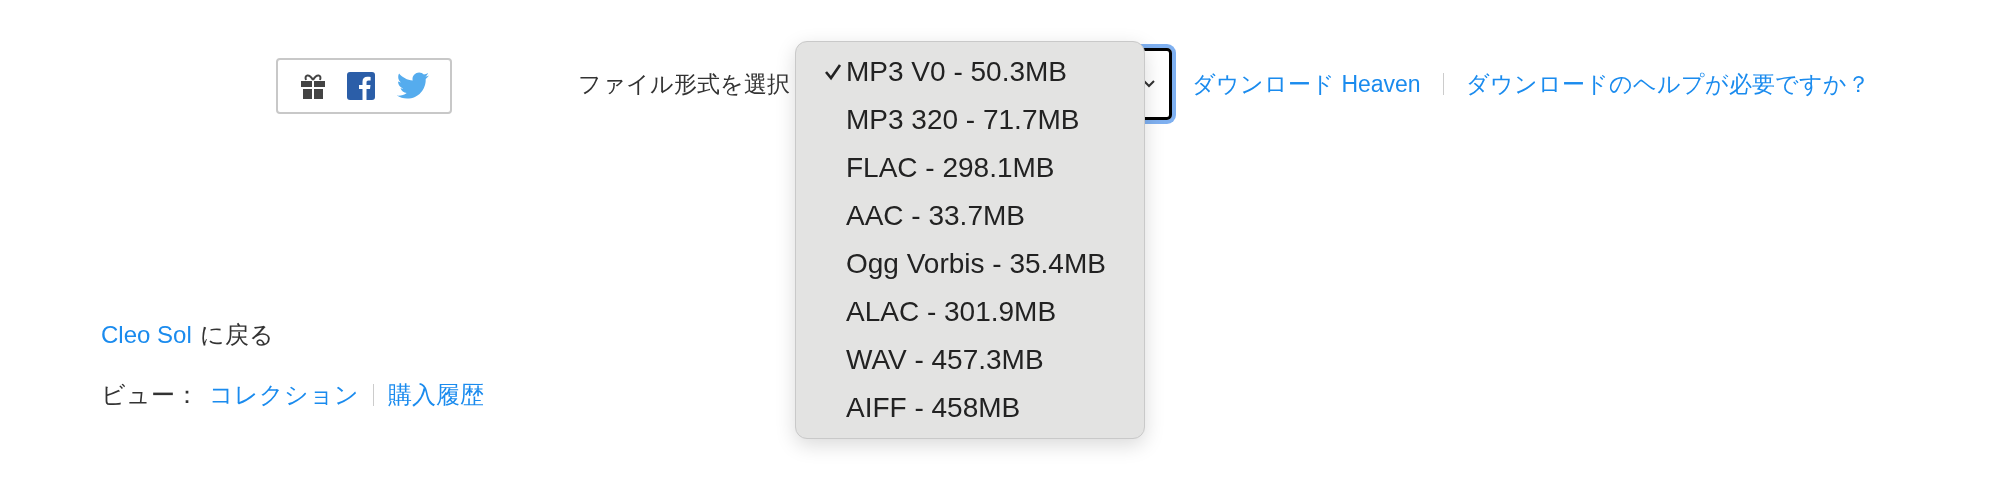 The height and width of the screenshot is (484, 1994). I want to click on gift-icon, so click(312, 86).